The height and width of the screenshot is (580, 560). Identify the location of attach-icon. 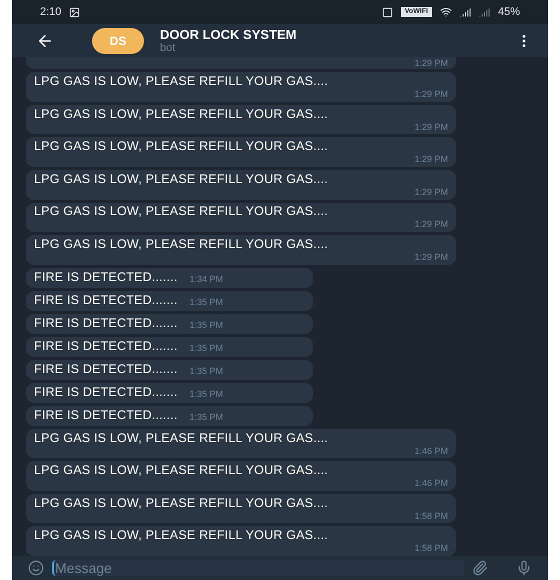
(480, 568).